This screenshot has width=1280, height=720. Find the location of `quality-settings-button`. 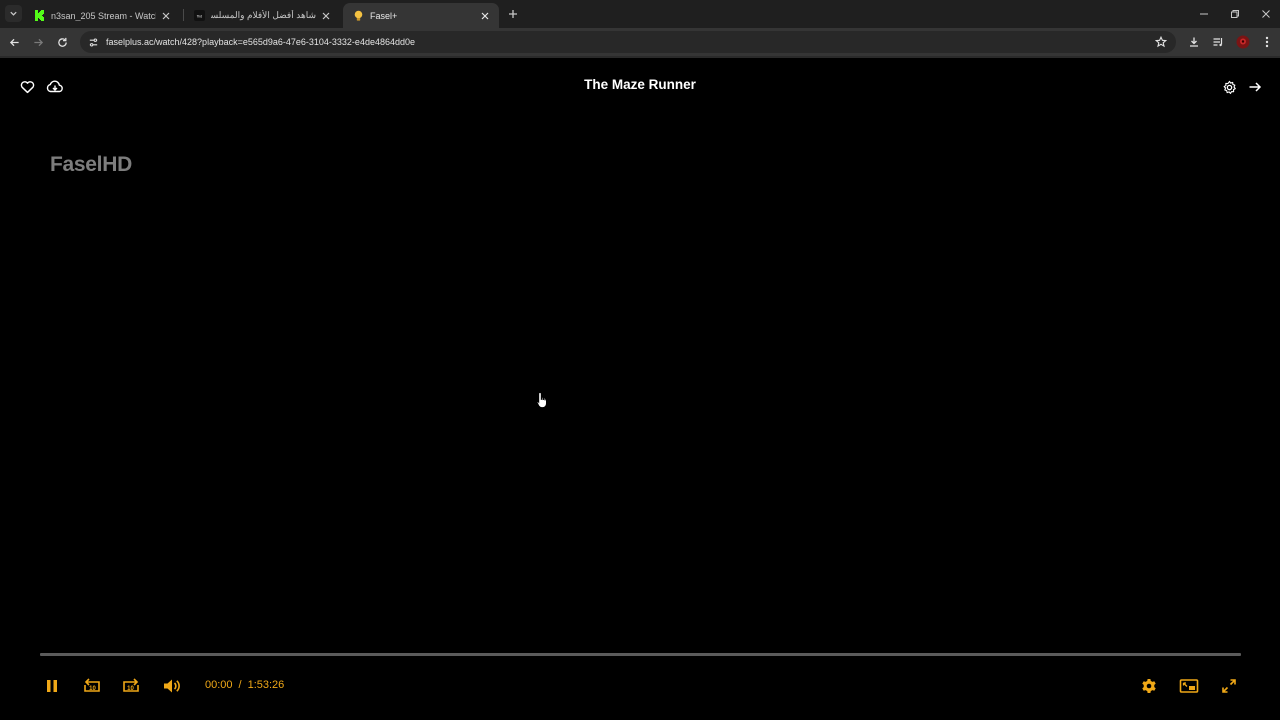

quality-settings-button is located at coordinates (1149, 686).